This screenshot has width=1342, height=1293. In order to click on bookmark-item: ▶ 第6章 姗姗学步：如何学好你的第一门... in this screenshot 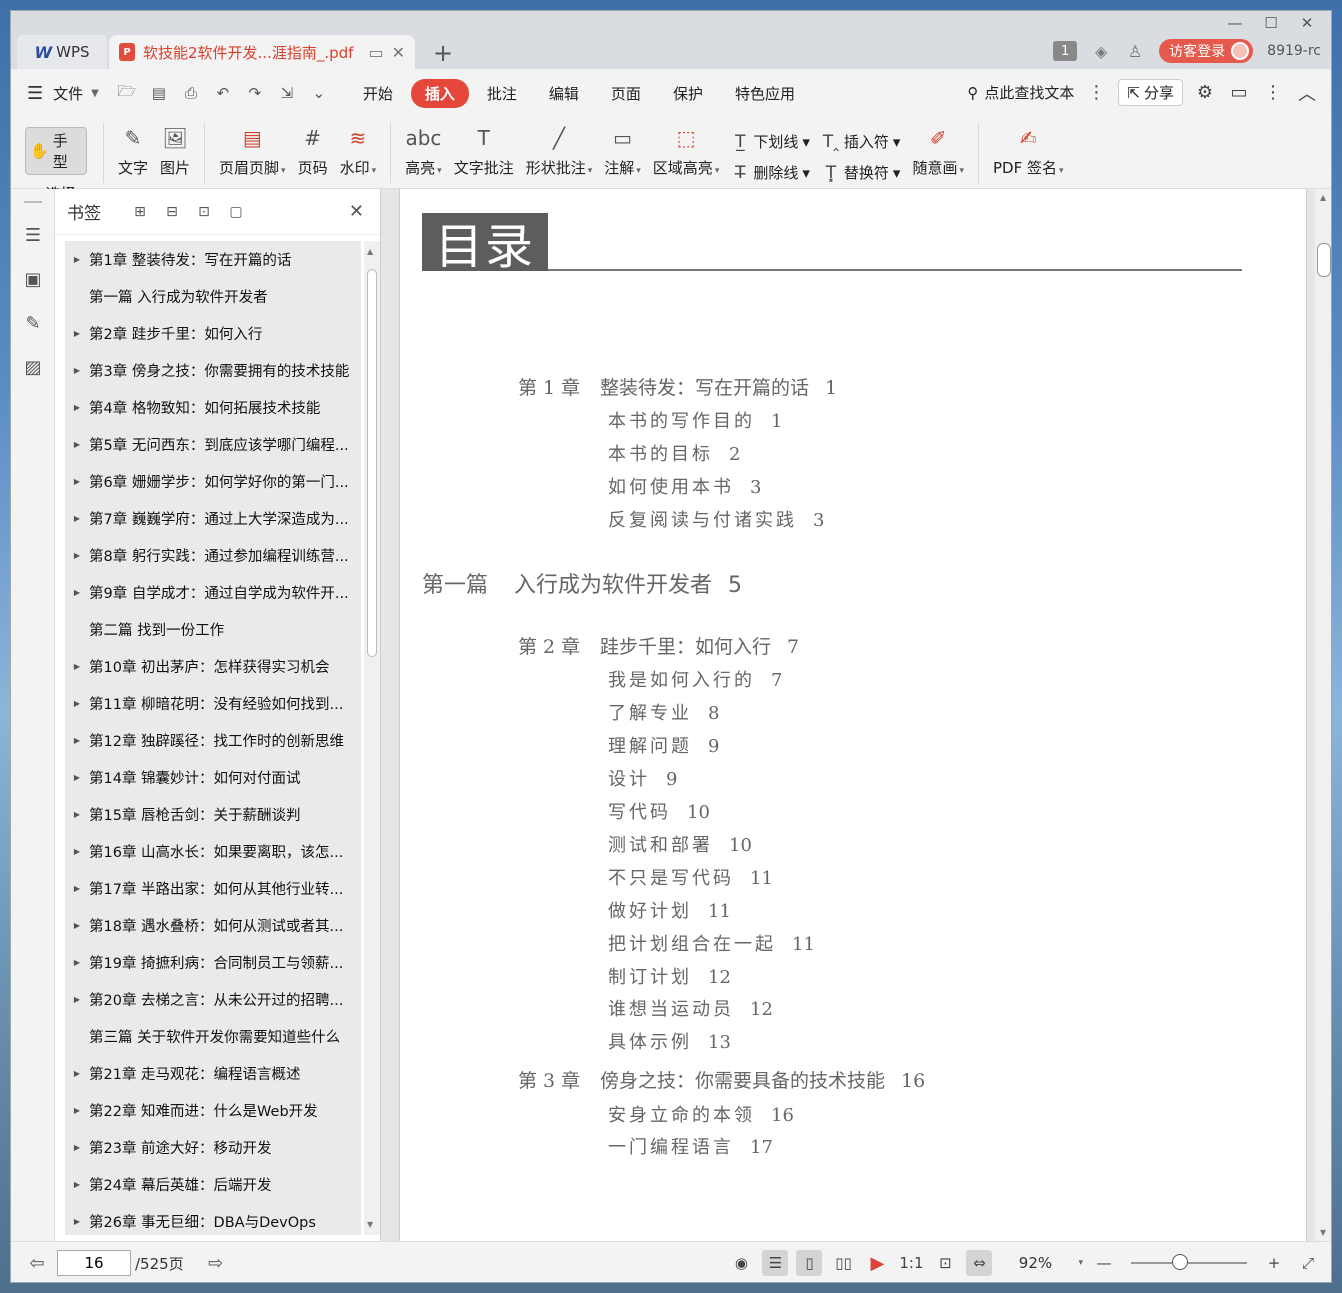, I will do `click(213, 481)`.